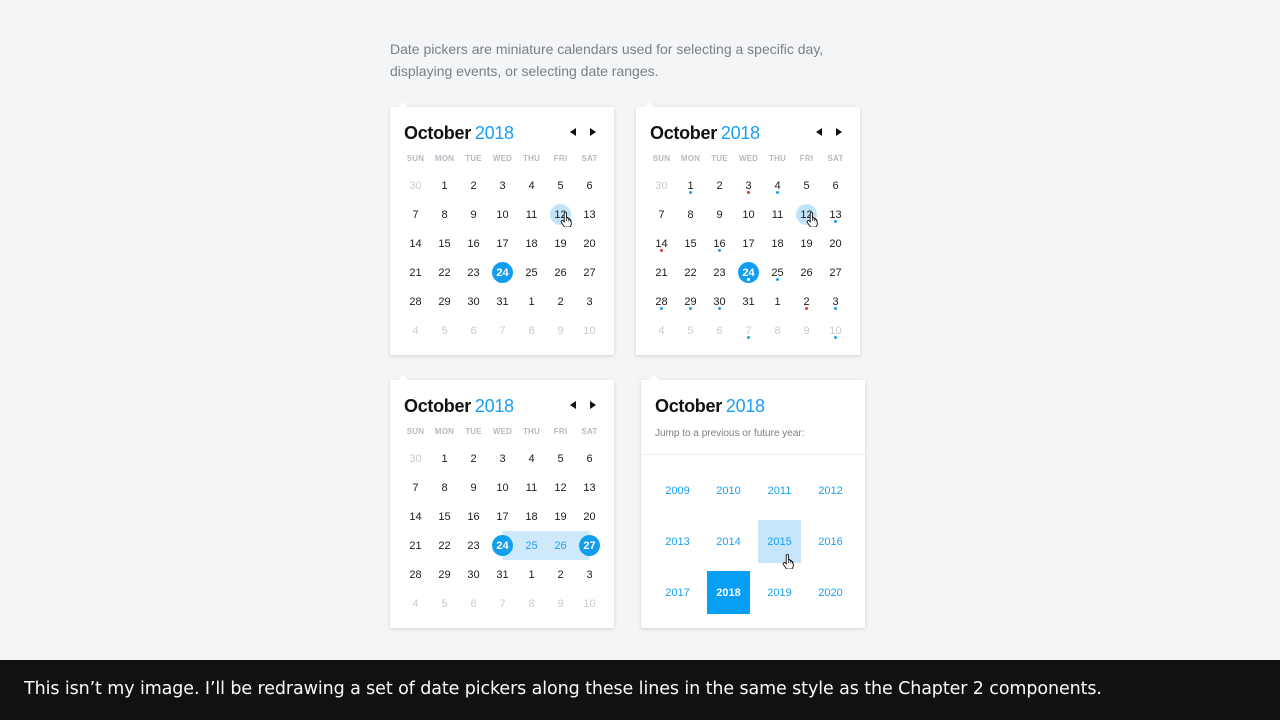 This screenshot has width=1280, height=720. I want to click on year-option: 2011, so click(779, 490).